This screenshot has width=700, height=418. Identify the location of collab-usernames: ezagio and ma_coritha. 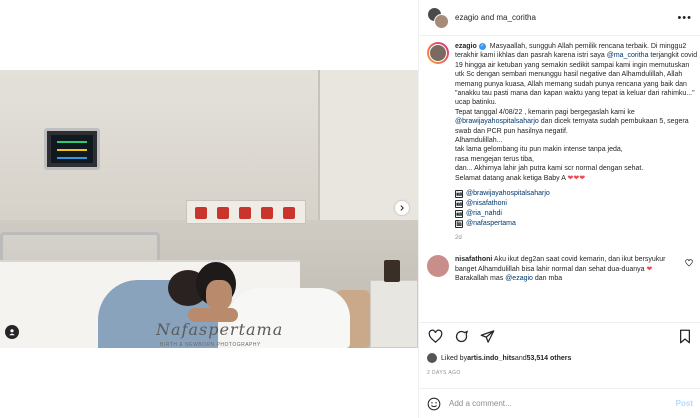
(495, 17).